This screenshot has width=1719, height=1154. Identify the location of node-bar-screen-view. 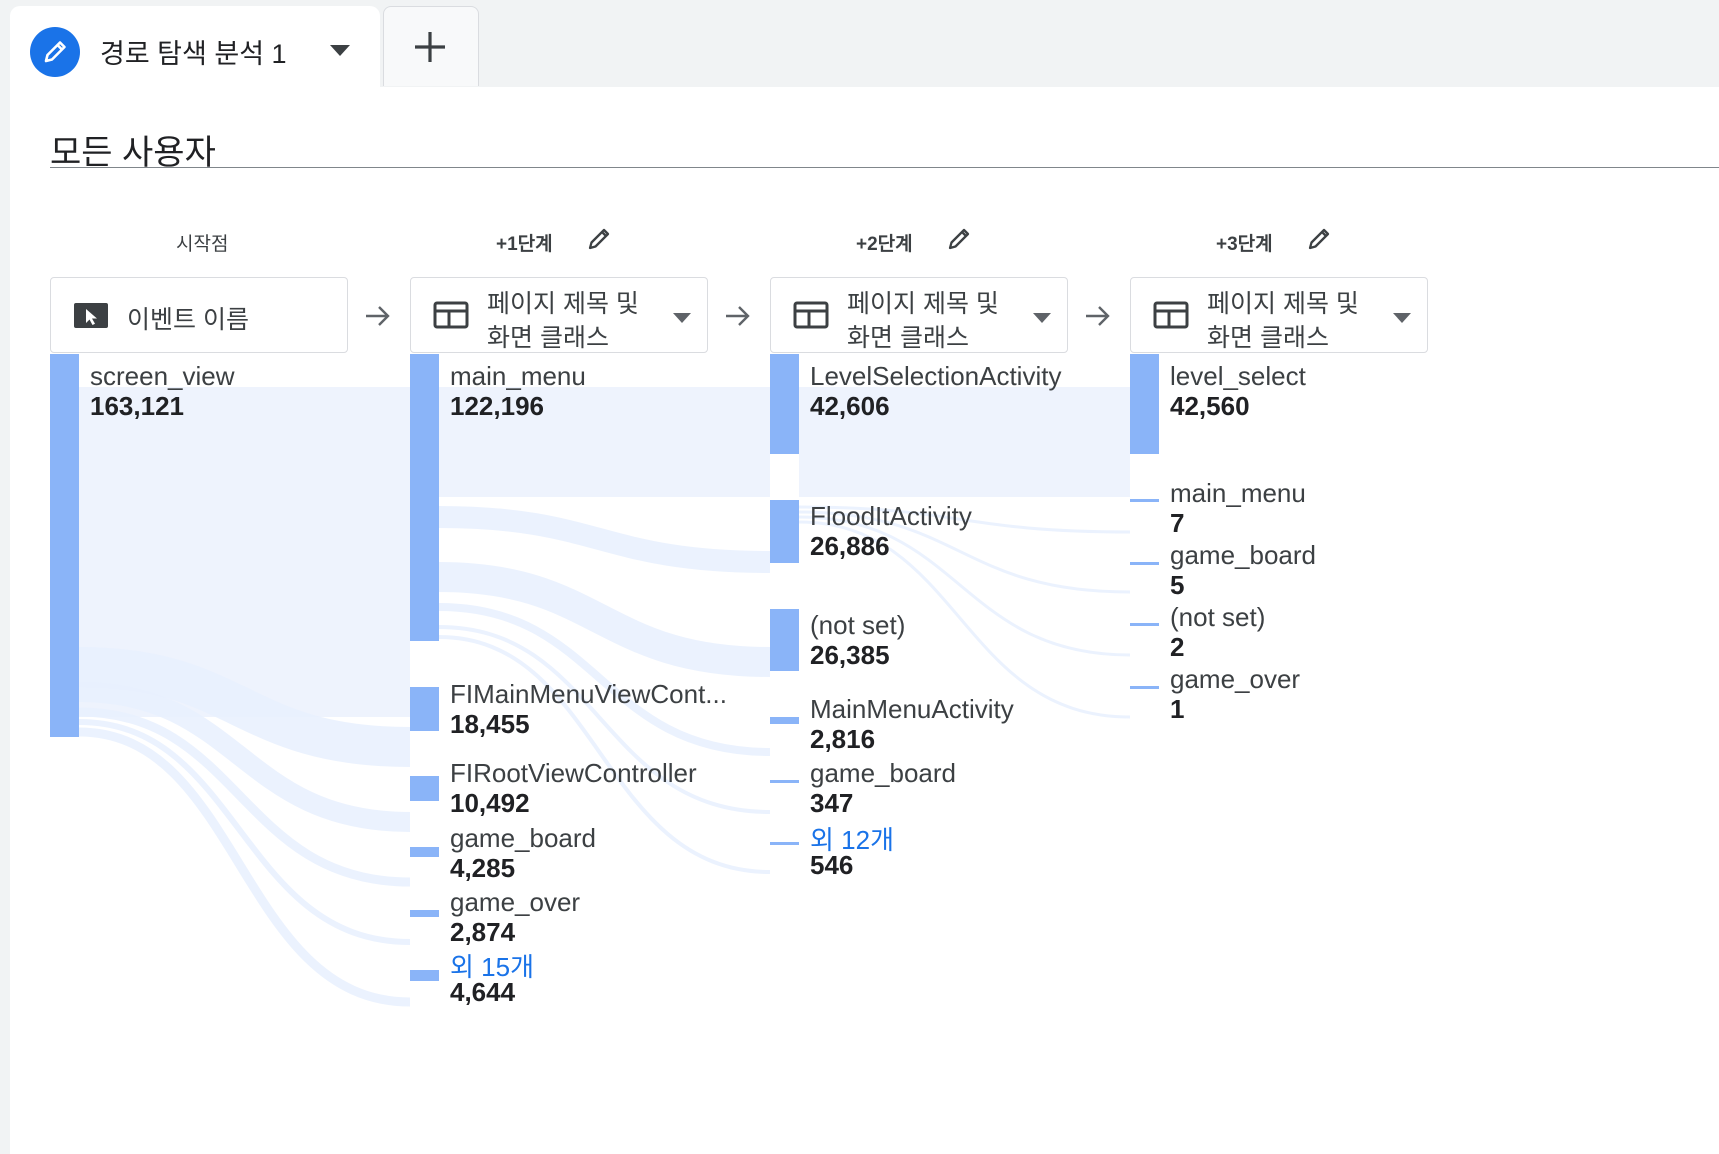
(64, 545).